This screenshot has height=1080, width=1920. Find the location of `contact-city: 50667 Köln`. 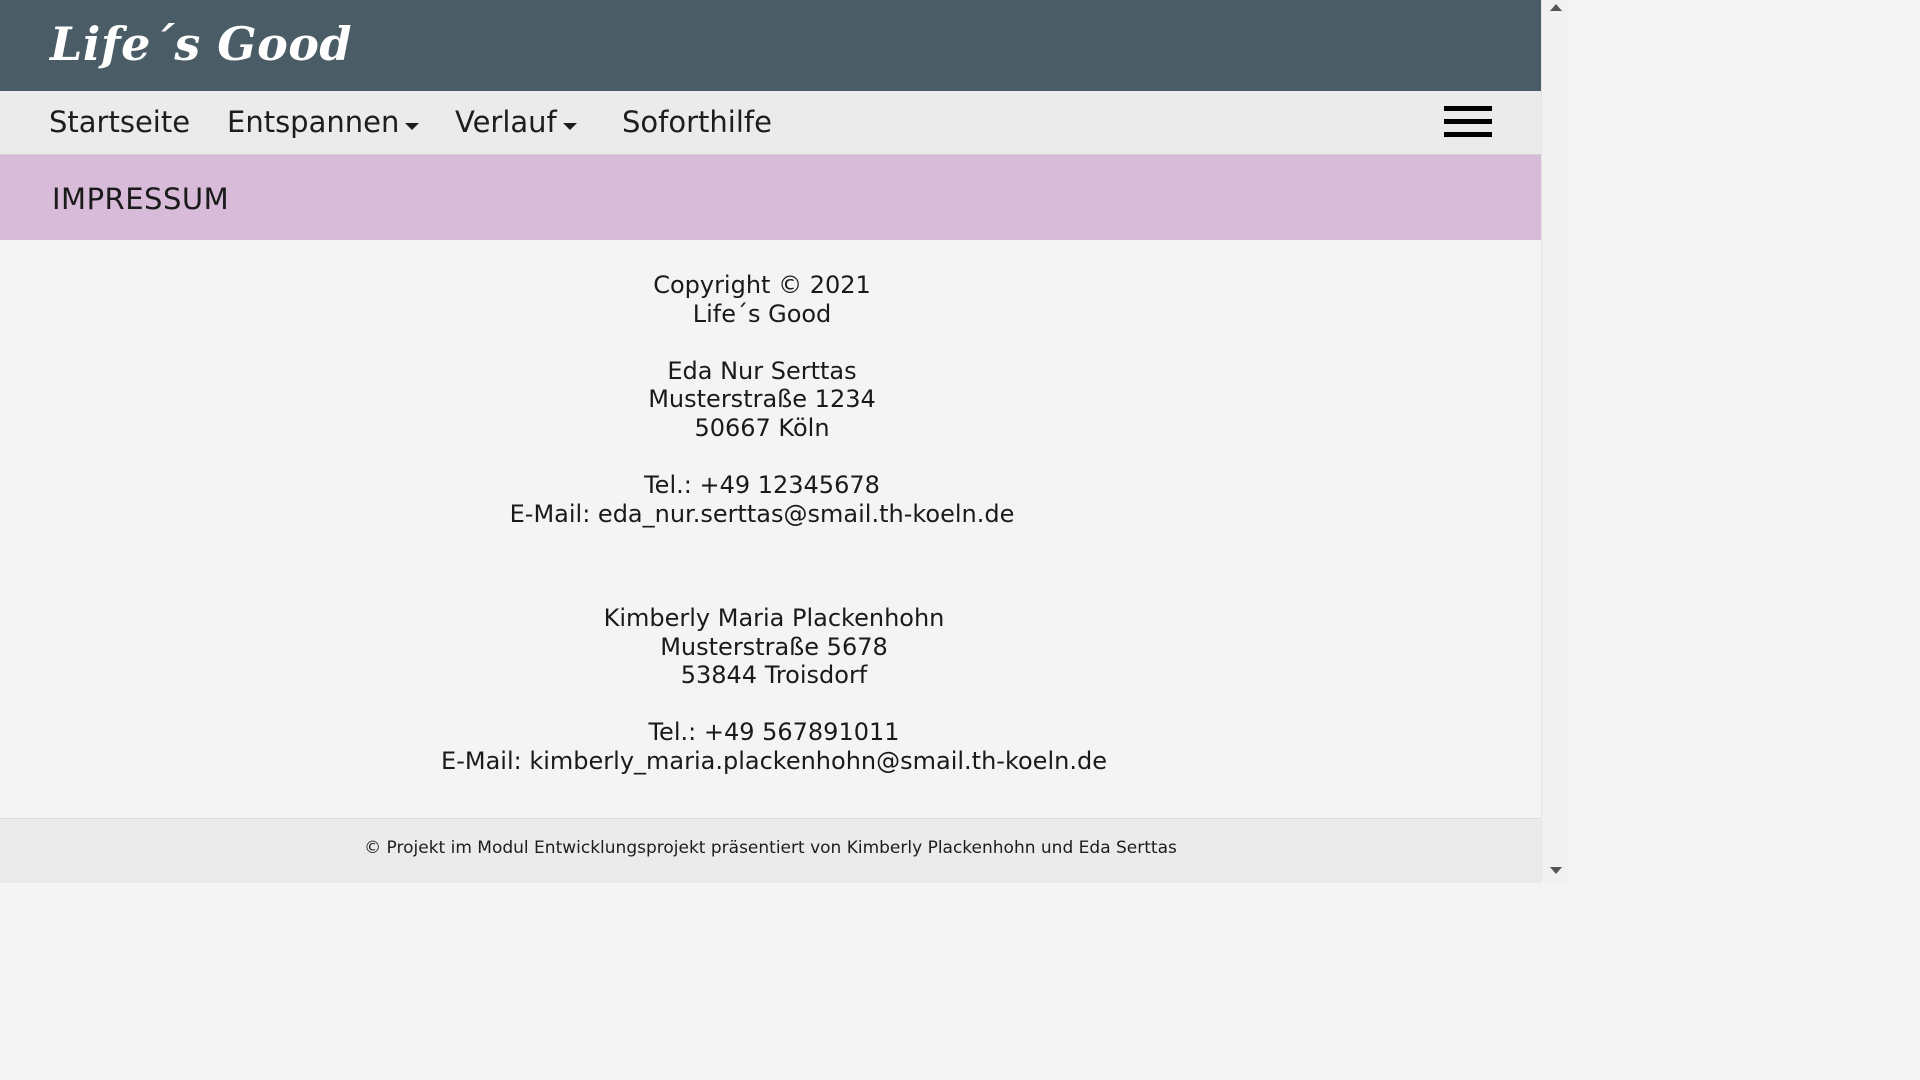

contact-city: 50667 Köln is located at coordinates (762, 427).